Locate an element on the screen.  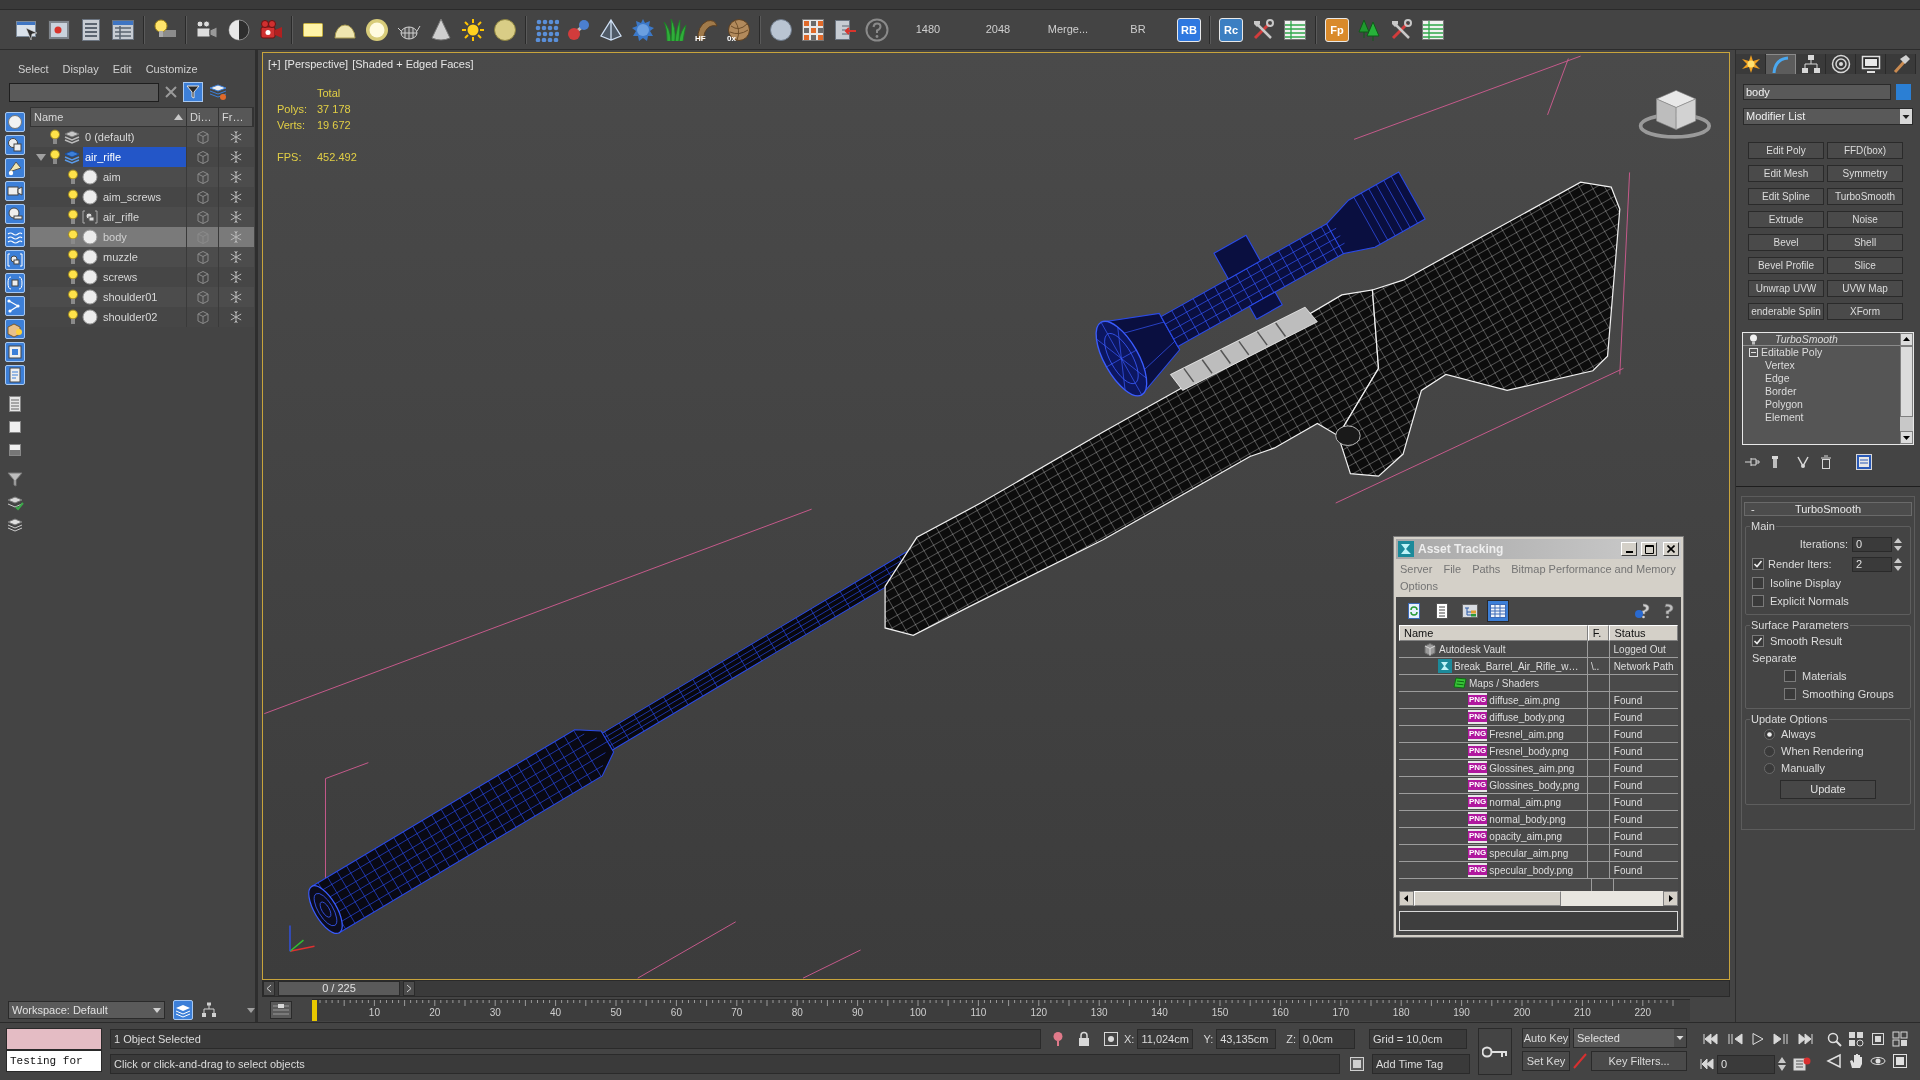
listener-input-field: Testing for is located at coordinates (54, 1061).